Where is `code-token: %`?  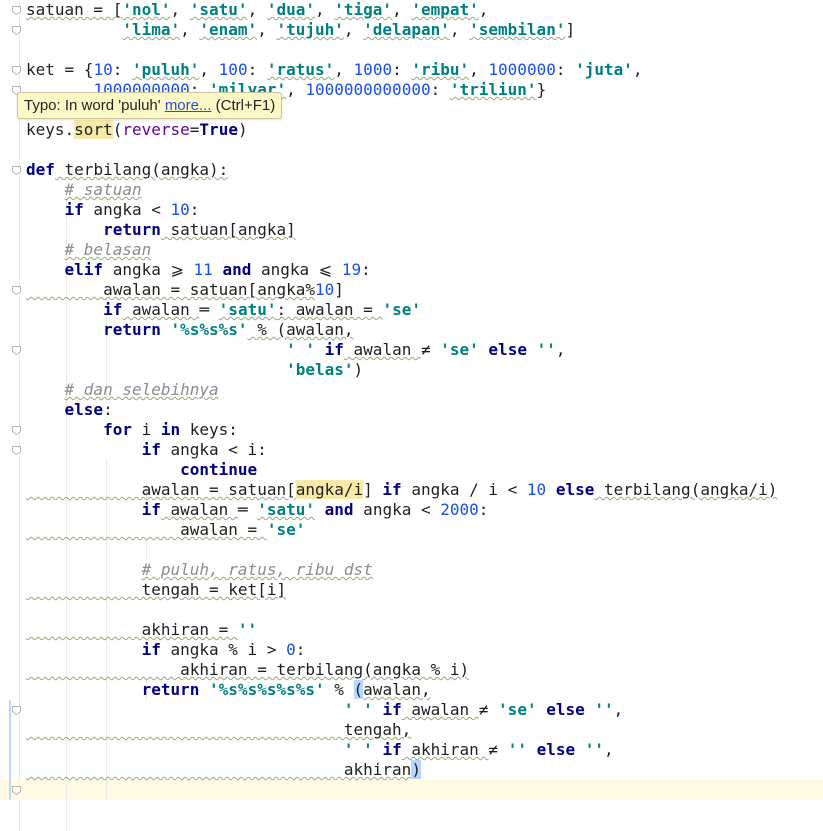 code-token: % is located at coordinates (339, 689).